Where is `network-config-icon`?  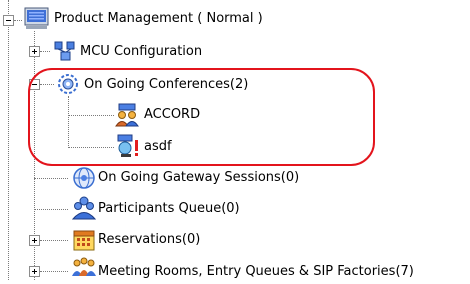
network-config-icon is located at coordinates (65, 52).